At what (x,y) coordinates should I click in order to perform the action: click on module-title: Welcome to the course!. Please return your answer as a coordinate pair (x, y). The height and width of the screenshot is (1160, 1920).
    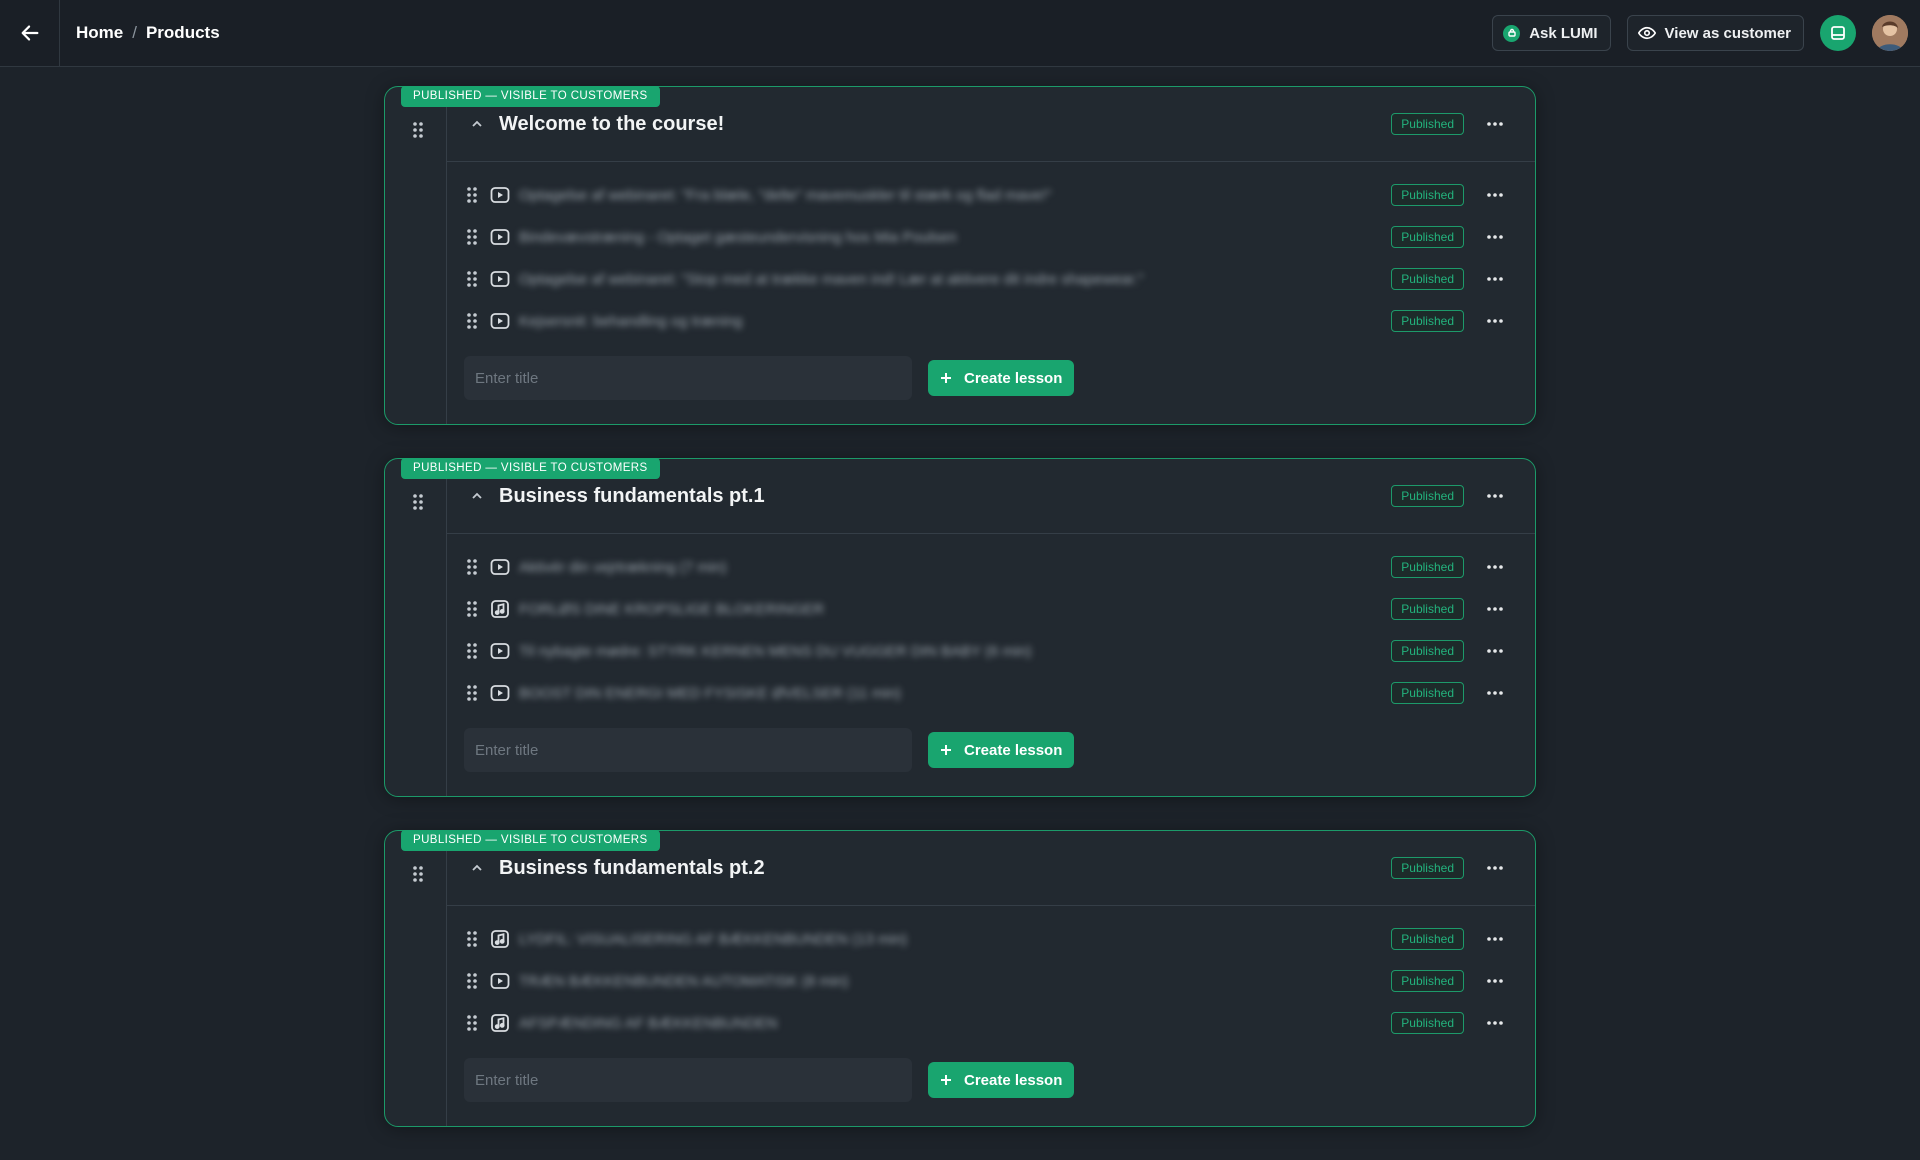
    Looking at the image, I should click on (945, 124).